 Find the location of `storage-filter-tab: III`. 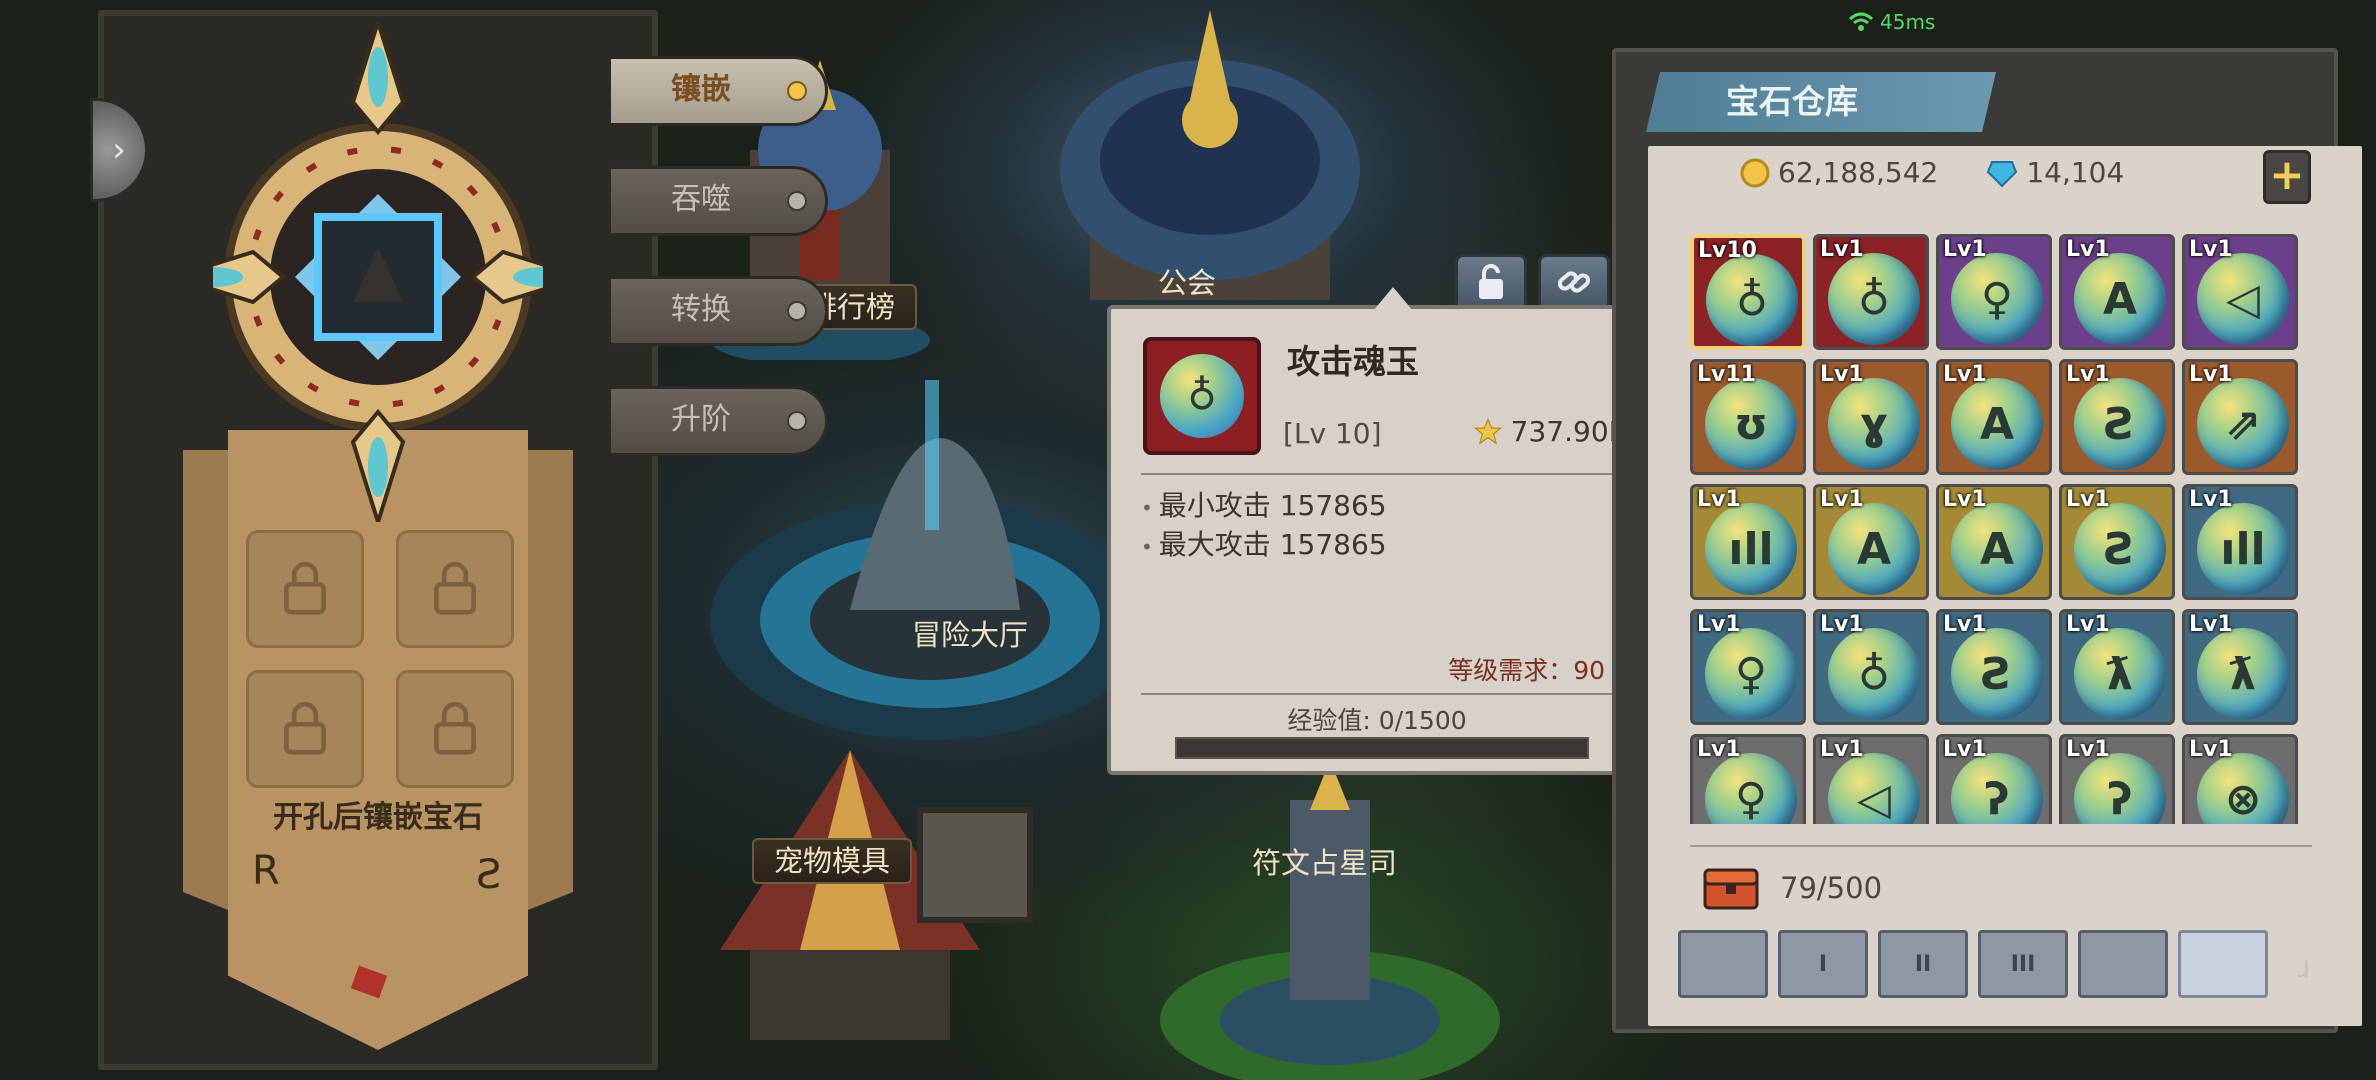

storage-filter-tab: III is located at coordinates (2023, 964).